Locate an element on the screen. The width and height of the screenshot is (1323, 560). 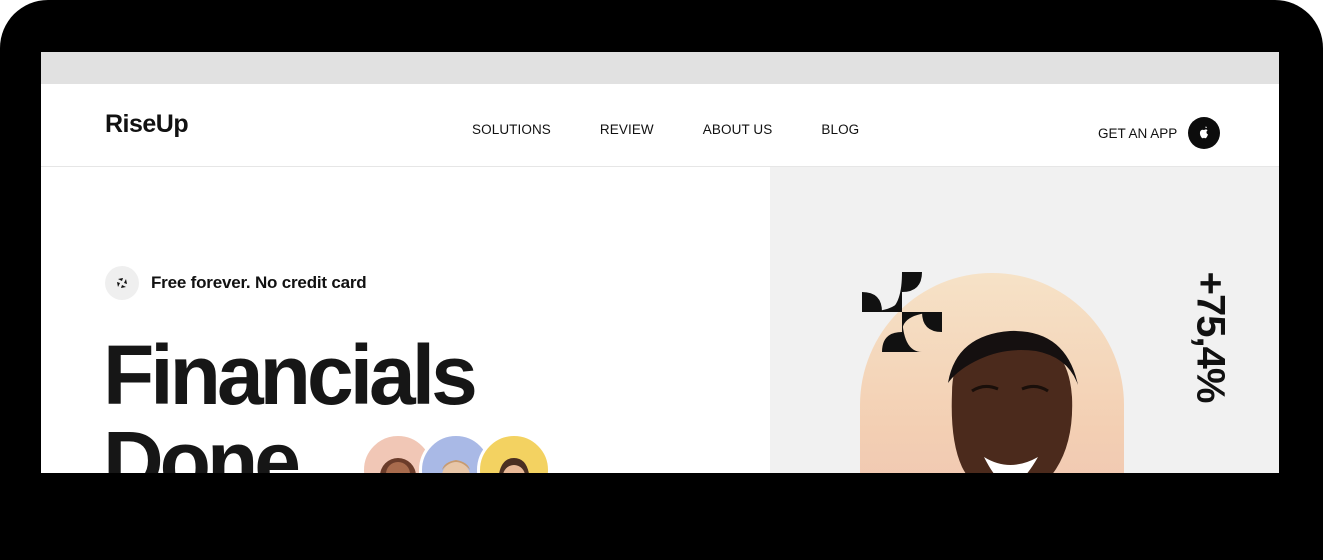
nav-item-about-us: ABOUT US is located at coordinates (738, 129).